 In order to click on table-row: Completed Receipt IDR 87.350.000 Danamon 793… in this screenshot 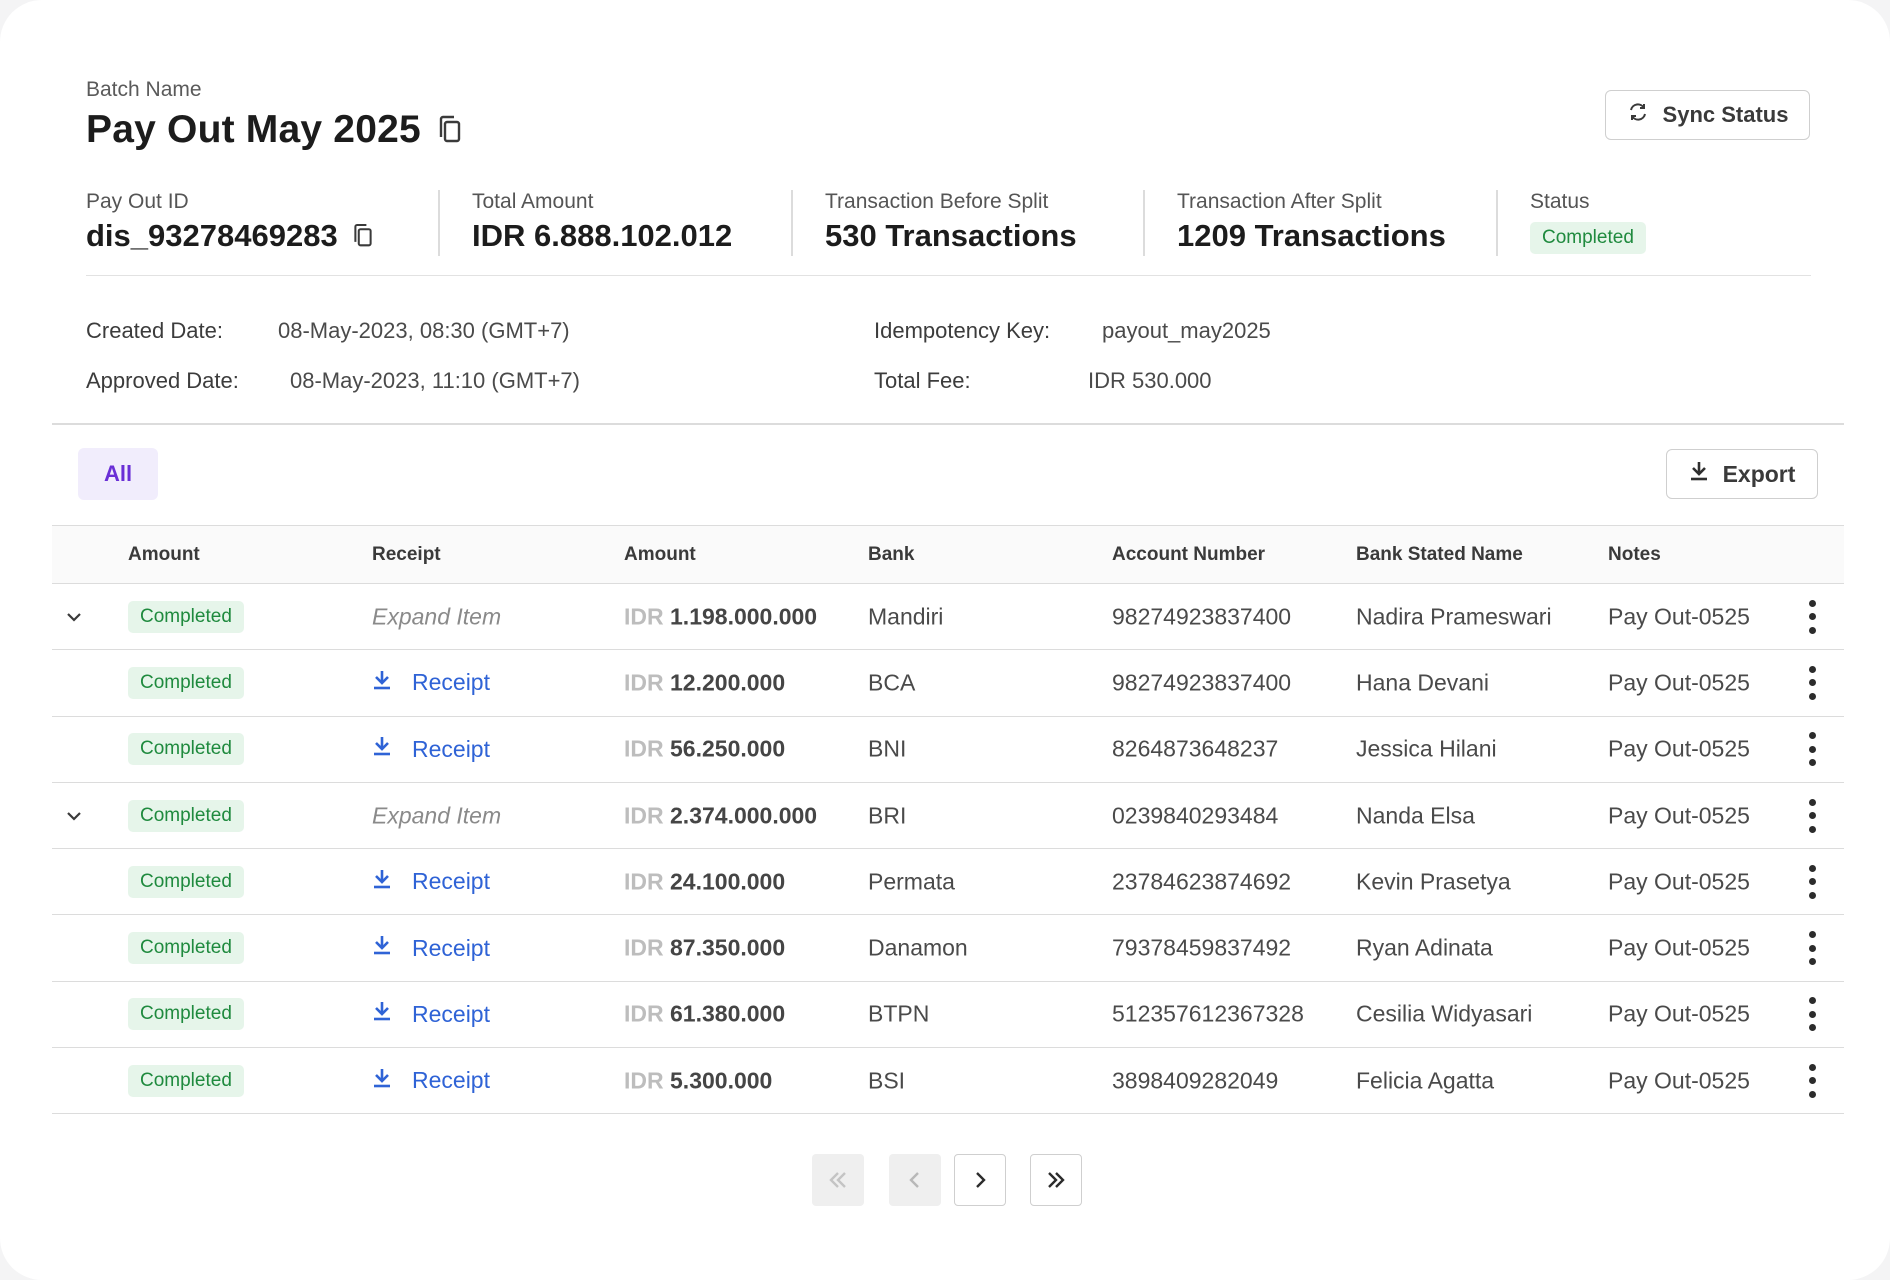, I will do `click(948, 948)`.